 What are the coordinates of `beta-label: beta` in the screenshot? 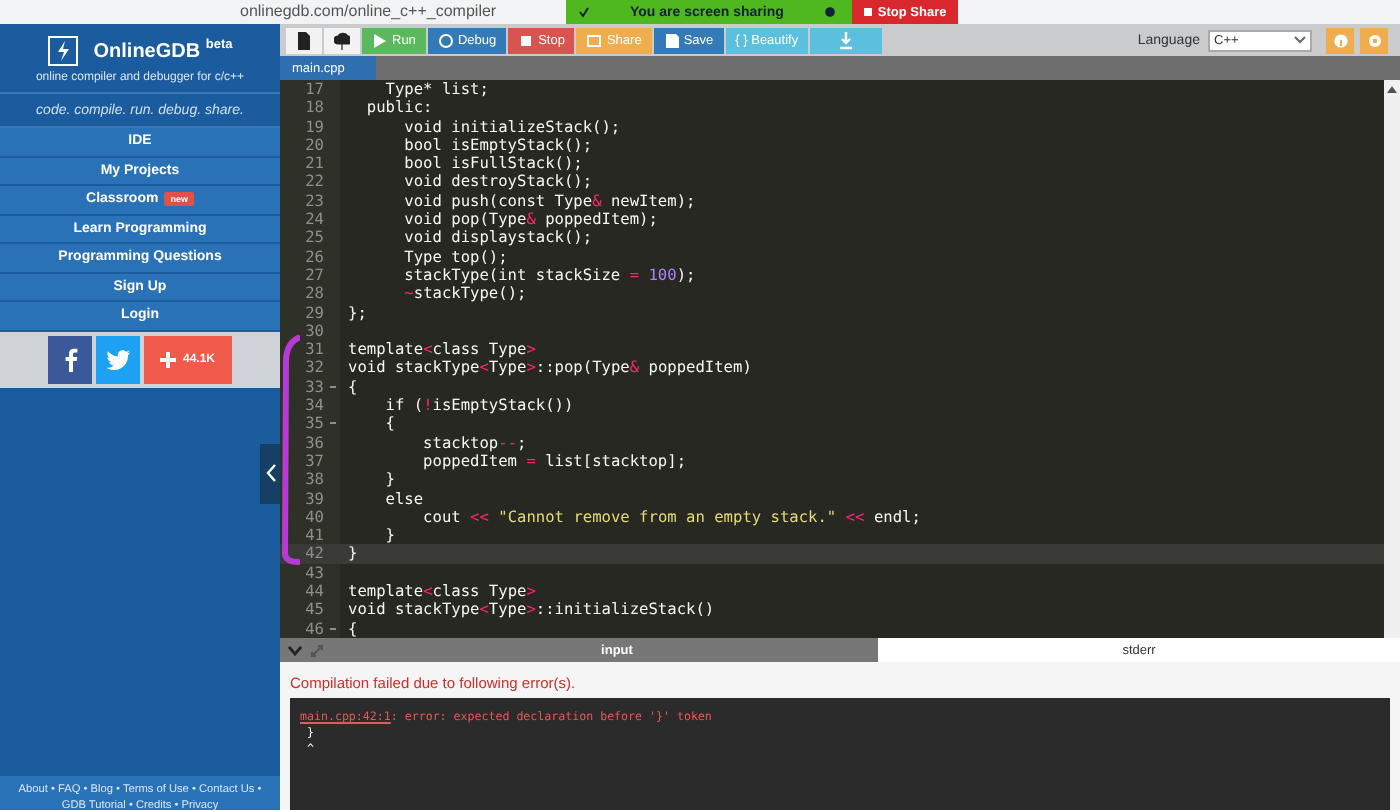 It's located at (219, 45).